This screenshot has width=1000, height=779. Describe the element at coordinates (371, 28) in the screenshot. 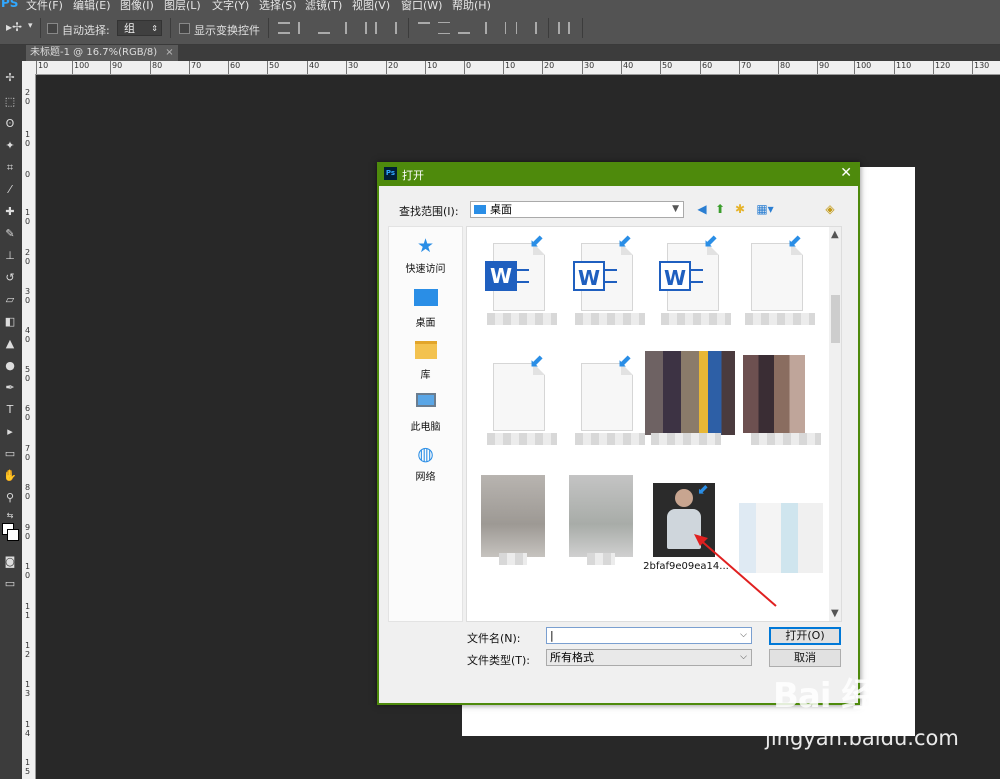

I see `align-horizontal-center-icon` at that location.